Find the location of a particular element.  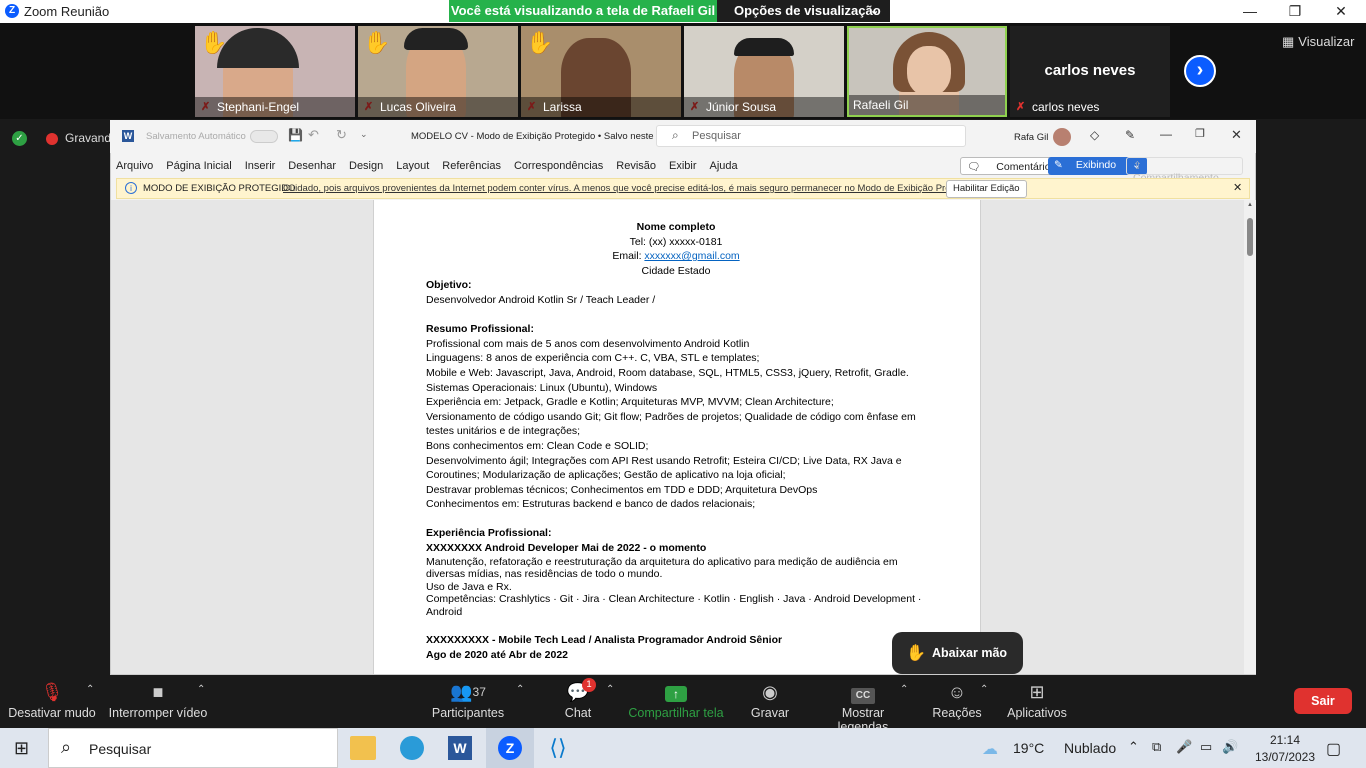

zoom-taskbar-icon: Z is located at coordinates (510, 748).